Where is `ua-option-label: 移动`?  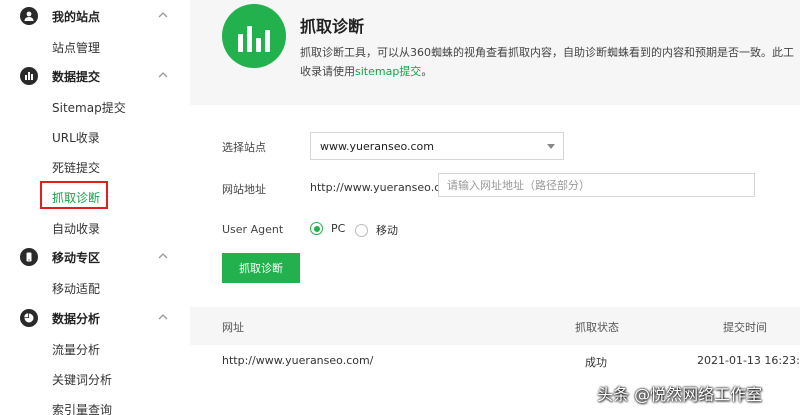
ua-option-label: 移动 is located at coordinates (387, 230).